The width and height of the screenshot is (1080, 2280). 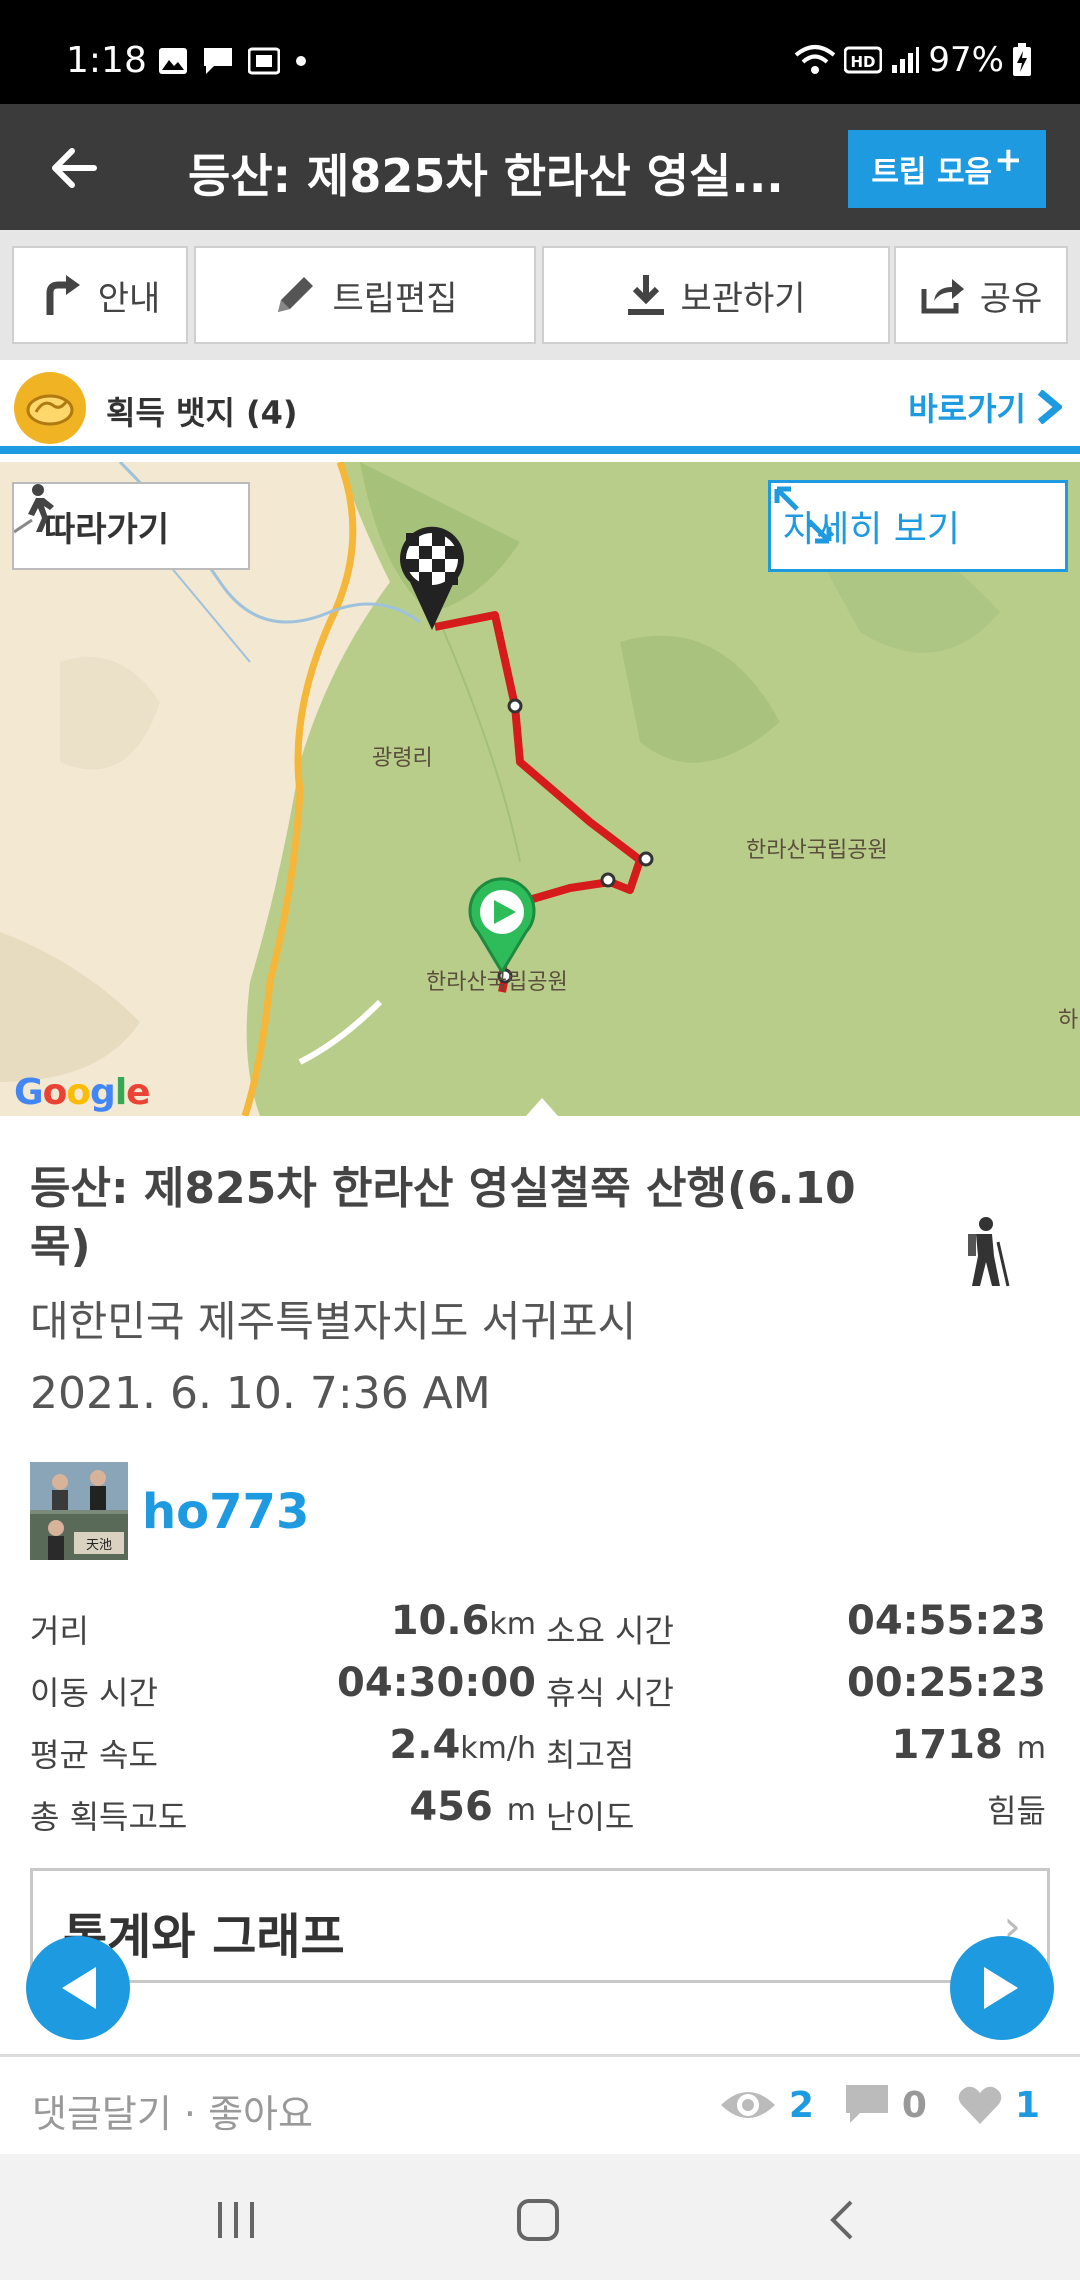 I want to click on eye-icon, so click(x=747, y=2105).